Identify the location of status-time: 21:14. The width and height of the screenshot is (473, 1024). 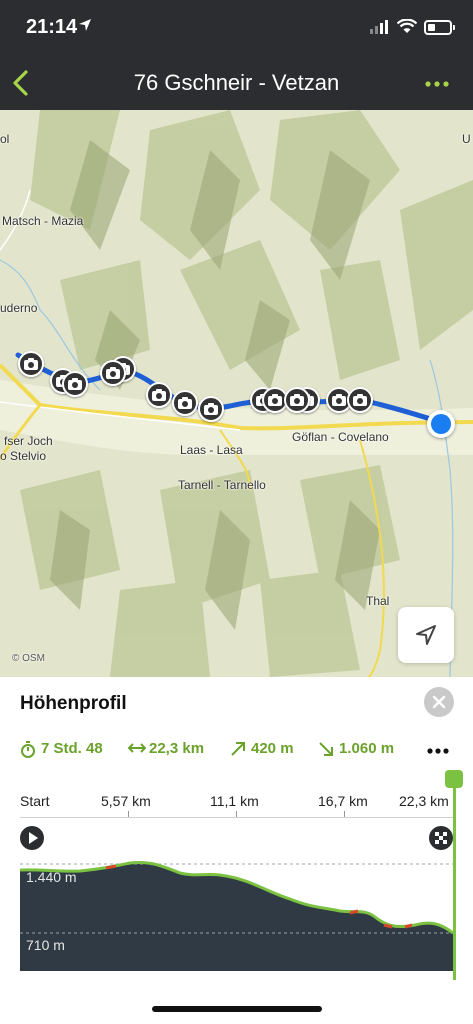
(52, 27).